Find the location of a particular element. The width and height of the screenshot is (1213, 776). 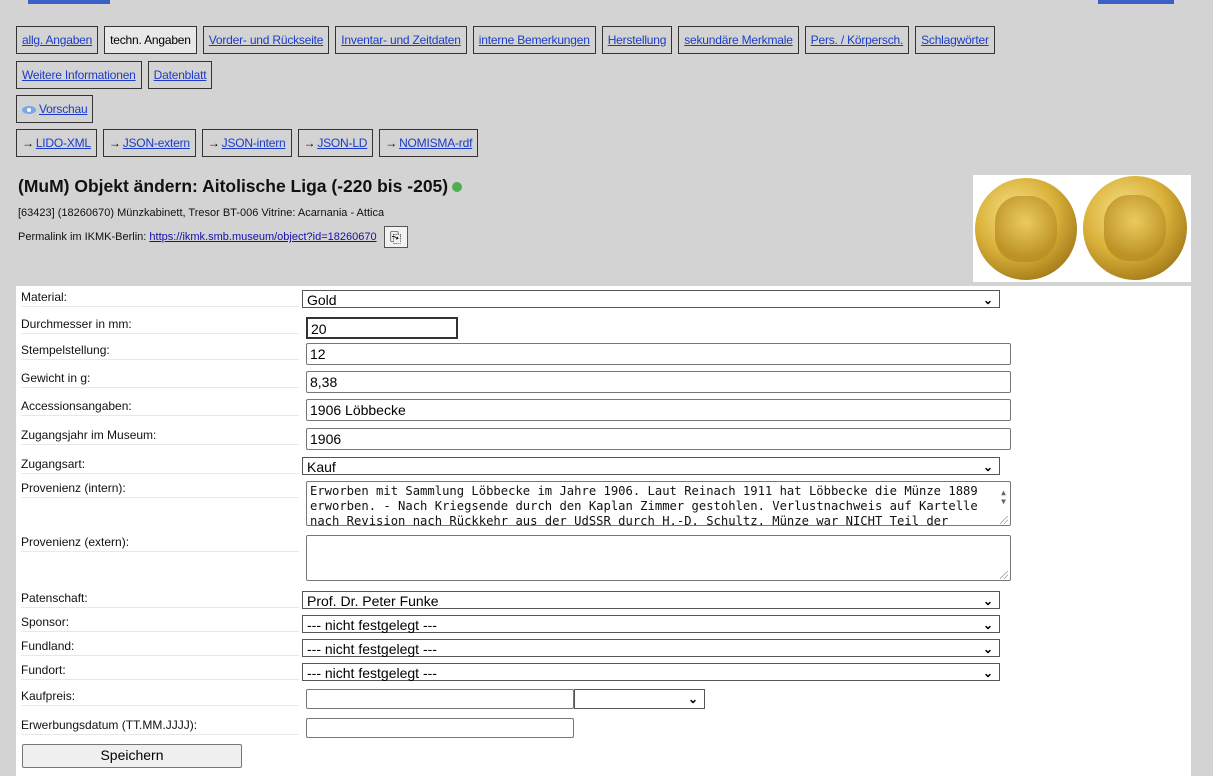

durchmesser-input: 20 is located at coordinates (382, 328).